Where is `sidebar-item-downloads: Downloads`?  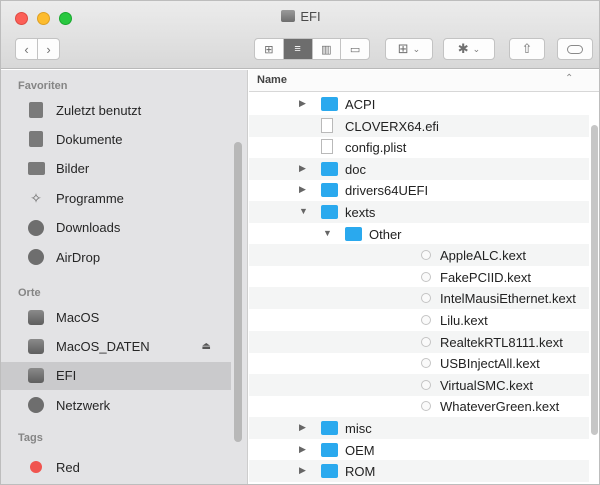
sidebar-item-downloads: Downloads is located at coordinates (116, 228).